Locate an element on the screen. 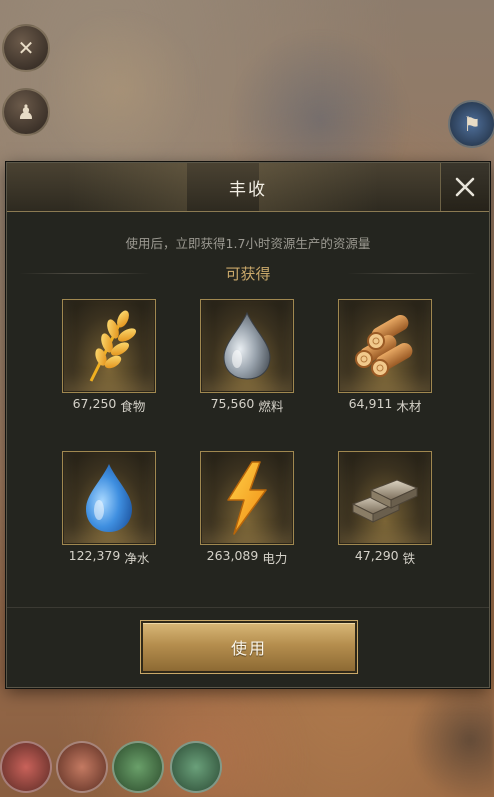 Image resolution: width=494 pixels, height=797 pixels. resource-label: 122,379 净水 is located at coordinates (109, 557).